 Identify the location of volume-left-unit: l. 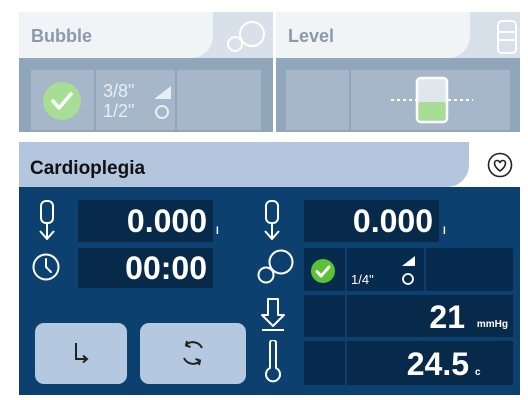
(217, 231).